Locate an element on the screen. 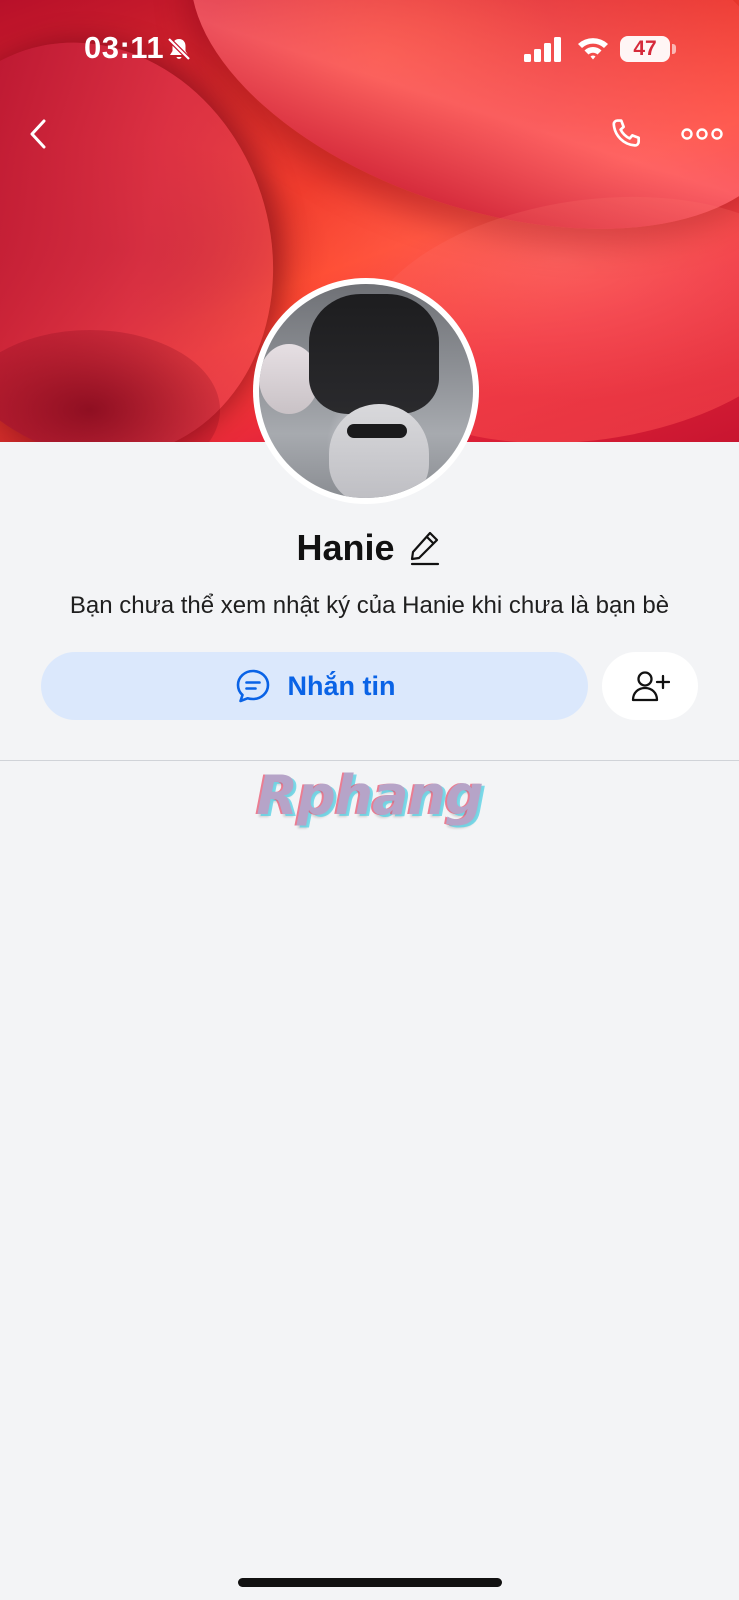 The height and width of the screenshot is (1600, 739). profile-name-row: Hanie is located at coordinates (369, 548).